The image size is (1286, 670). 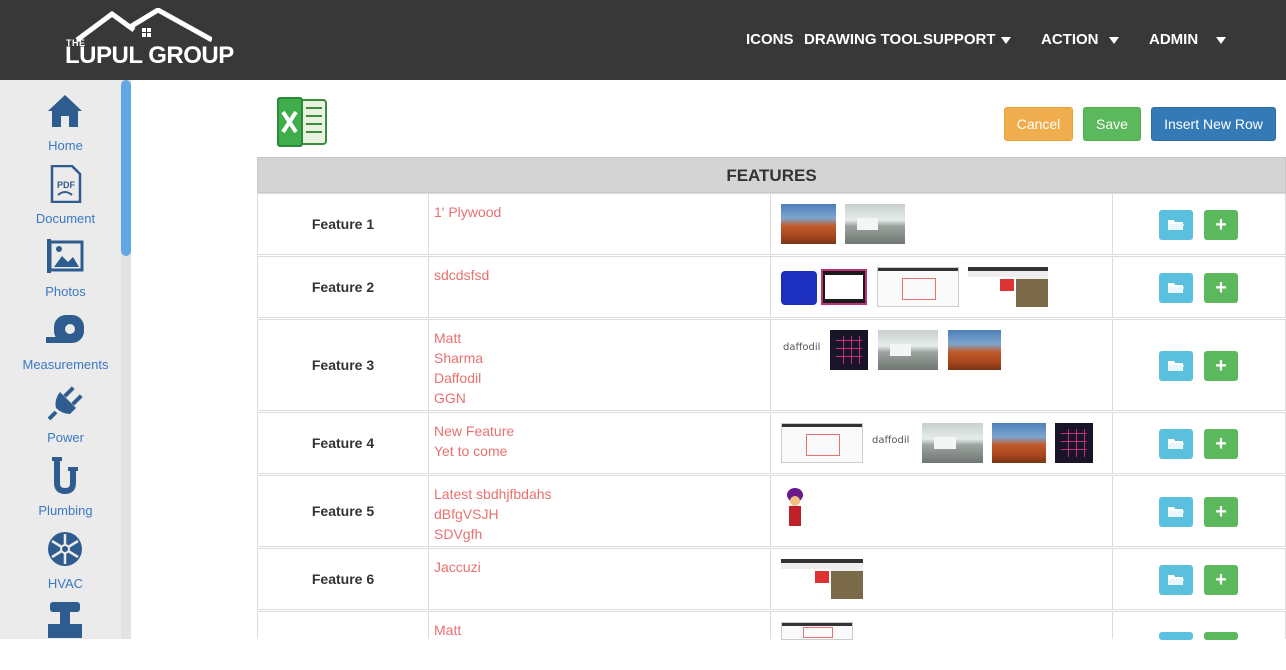 I want to click on feature-name: Feature 1, so click(x=343, y=224).